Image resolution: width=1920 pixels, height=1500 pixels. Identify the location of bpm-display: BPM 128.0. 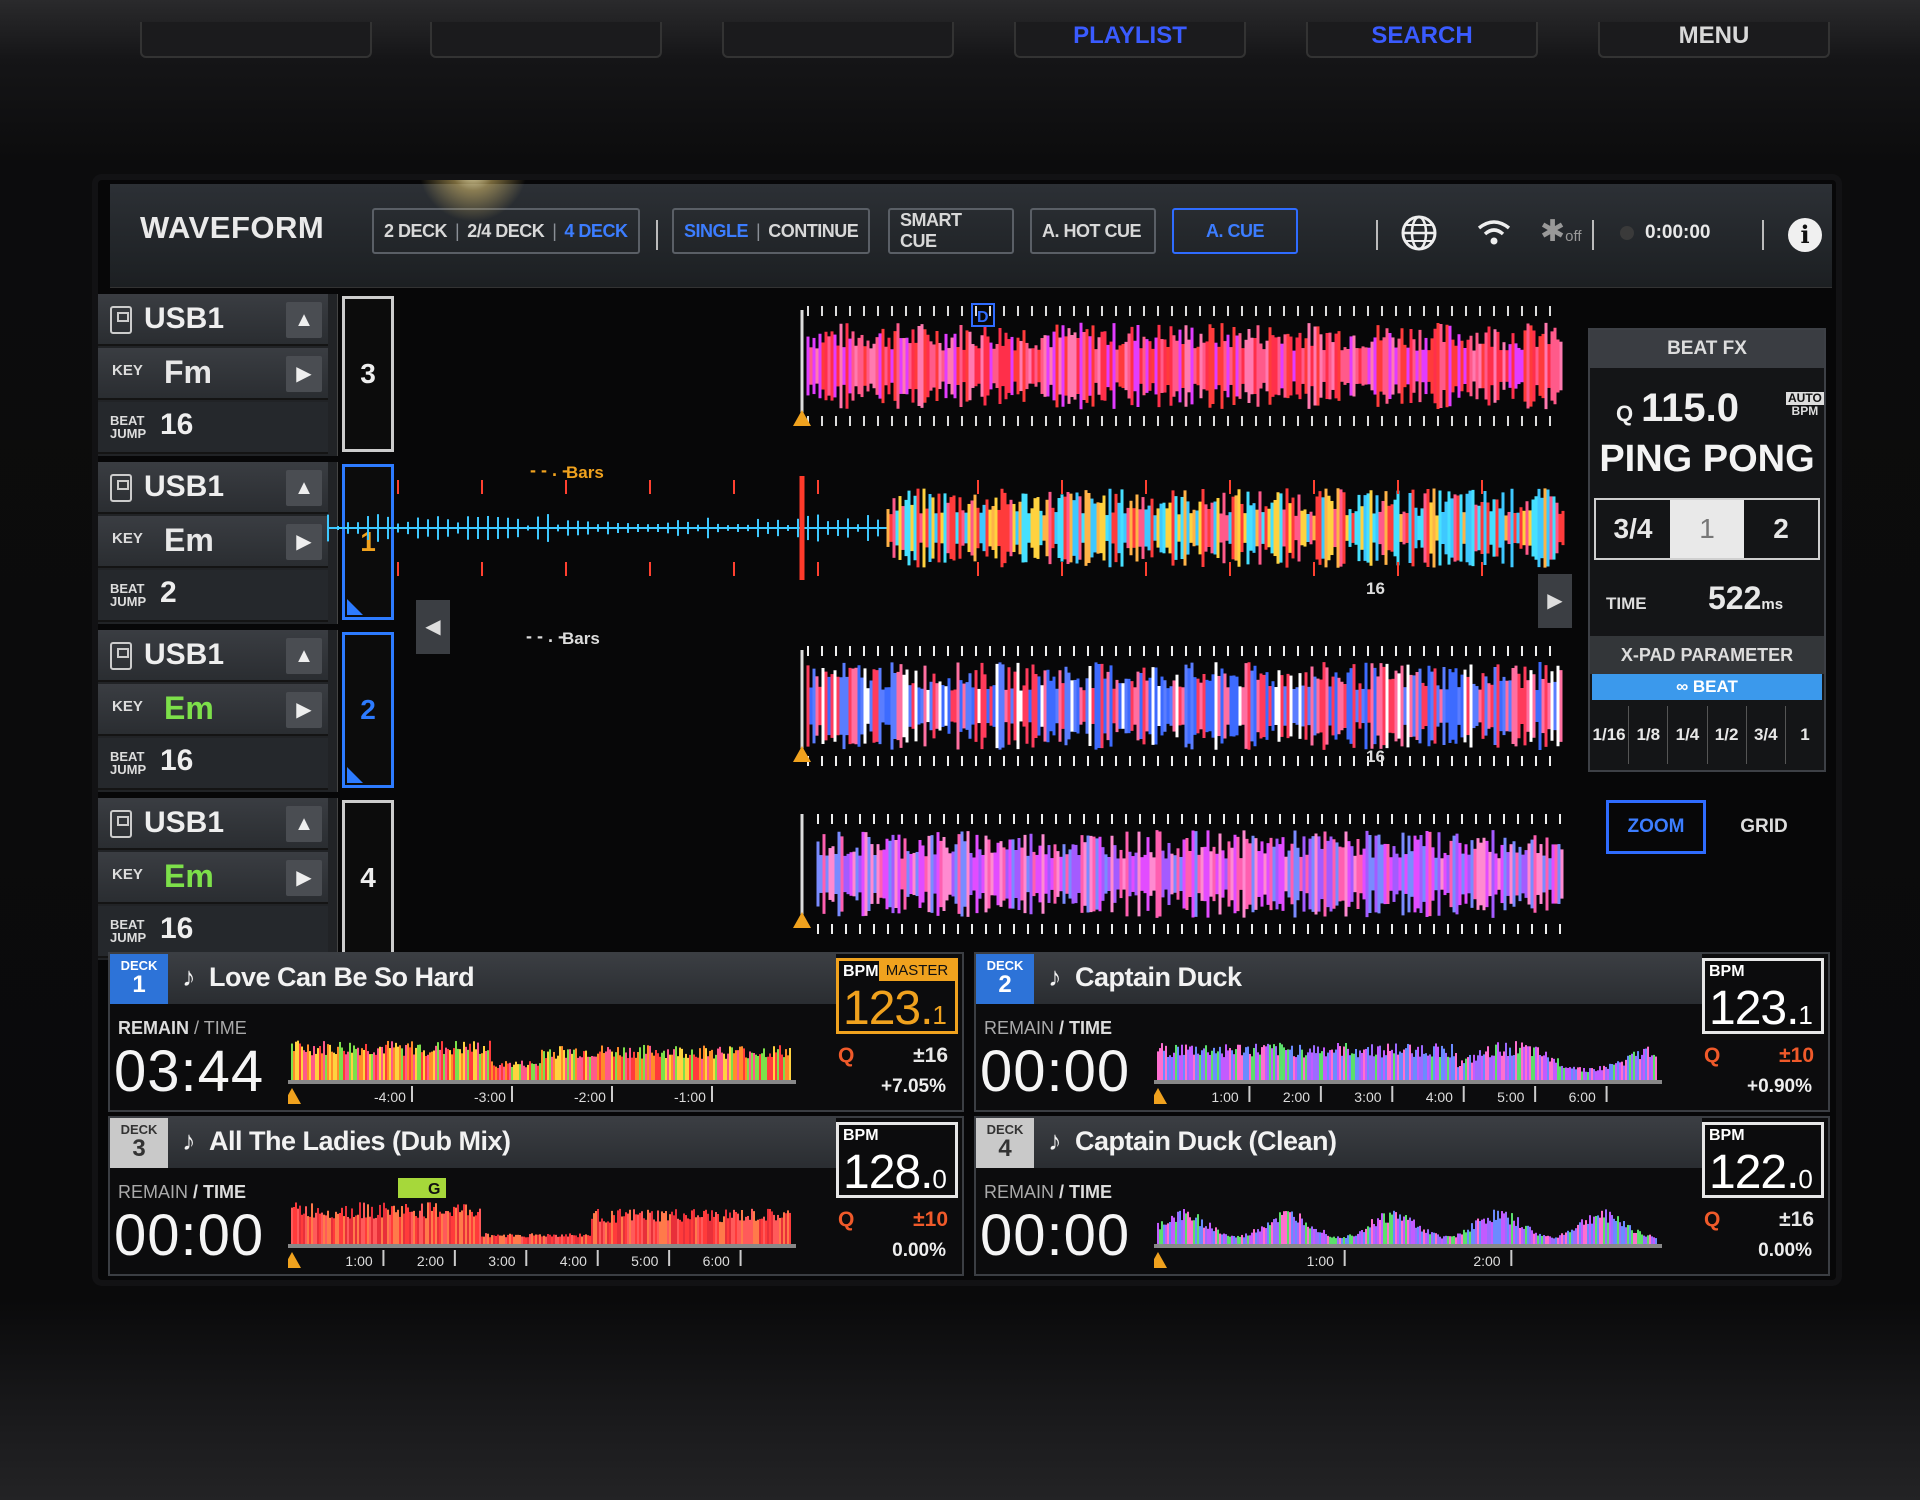
(897, 1160).